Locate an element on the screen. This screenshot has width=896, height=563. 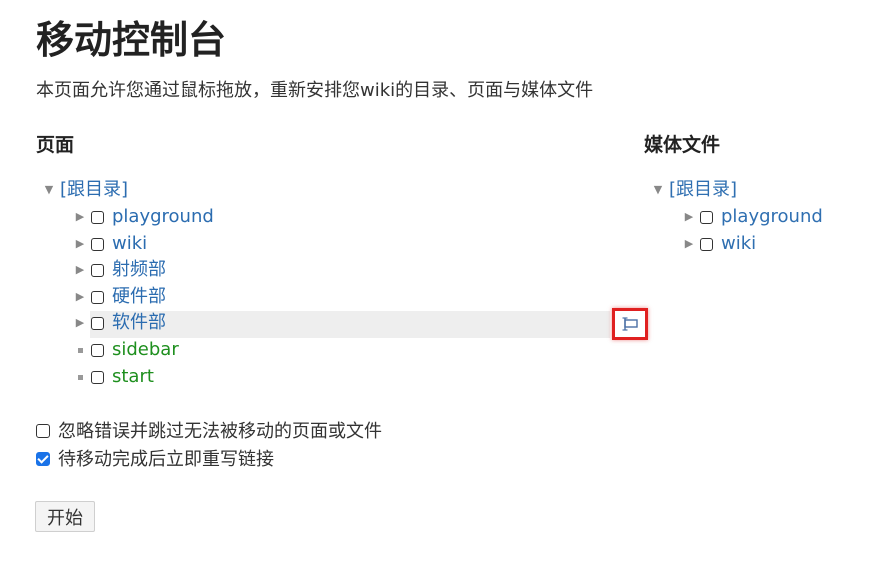
media-root-node: ▼ [跟目录] is located at coordinates (695, 190).